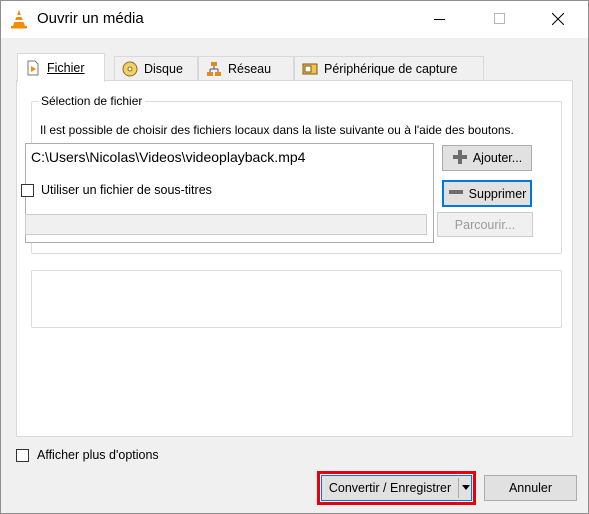  Describe the element at coordinates (296, 299) in the screenshot. I see `subtitle-group` at that location.